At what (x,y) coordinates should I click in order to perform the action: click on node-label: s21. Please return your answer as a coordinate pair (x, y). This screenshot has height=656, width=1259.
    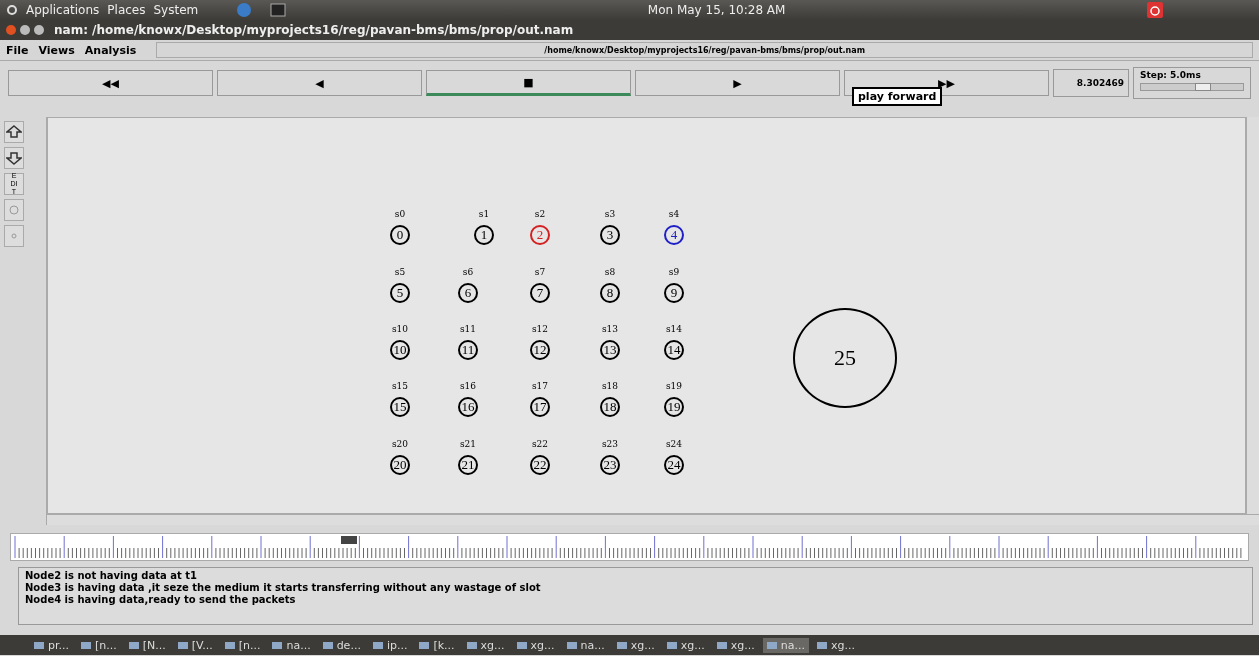
    Looking at the image, I should click on (468, 444).